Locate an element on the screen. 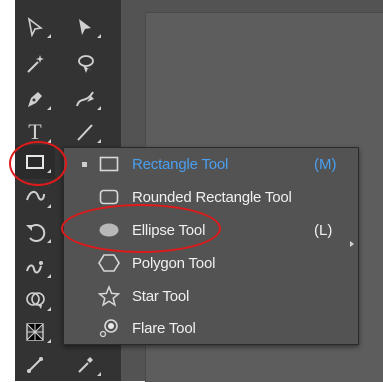  line-segment-tool-icon is located at coordinates (85, 132).